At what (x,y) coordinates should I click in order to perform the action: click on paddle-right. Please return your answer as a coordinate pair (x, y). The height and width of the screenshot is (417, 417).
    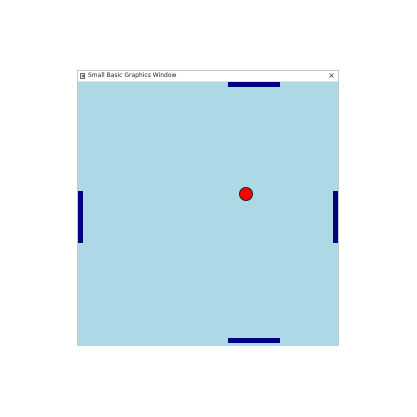
    Looking at the image, I should click on (335, 217).